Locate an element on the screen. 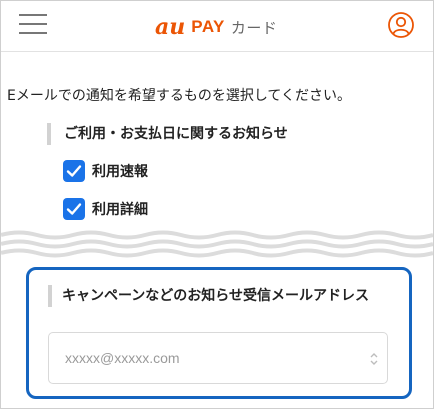  header-bar: au PAY カード is located at coordinates (217, 26).